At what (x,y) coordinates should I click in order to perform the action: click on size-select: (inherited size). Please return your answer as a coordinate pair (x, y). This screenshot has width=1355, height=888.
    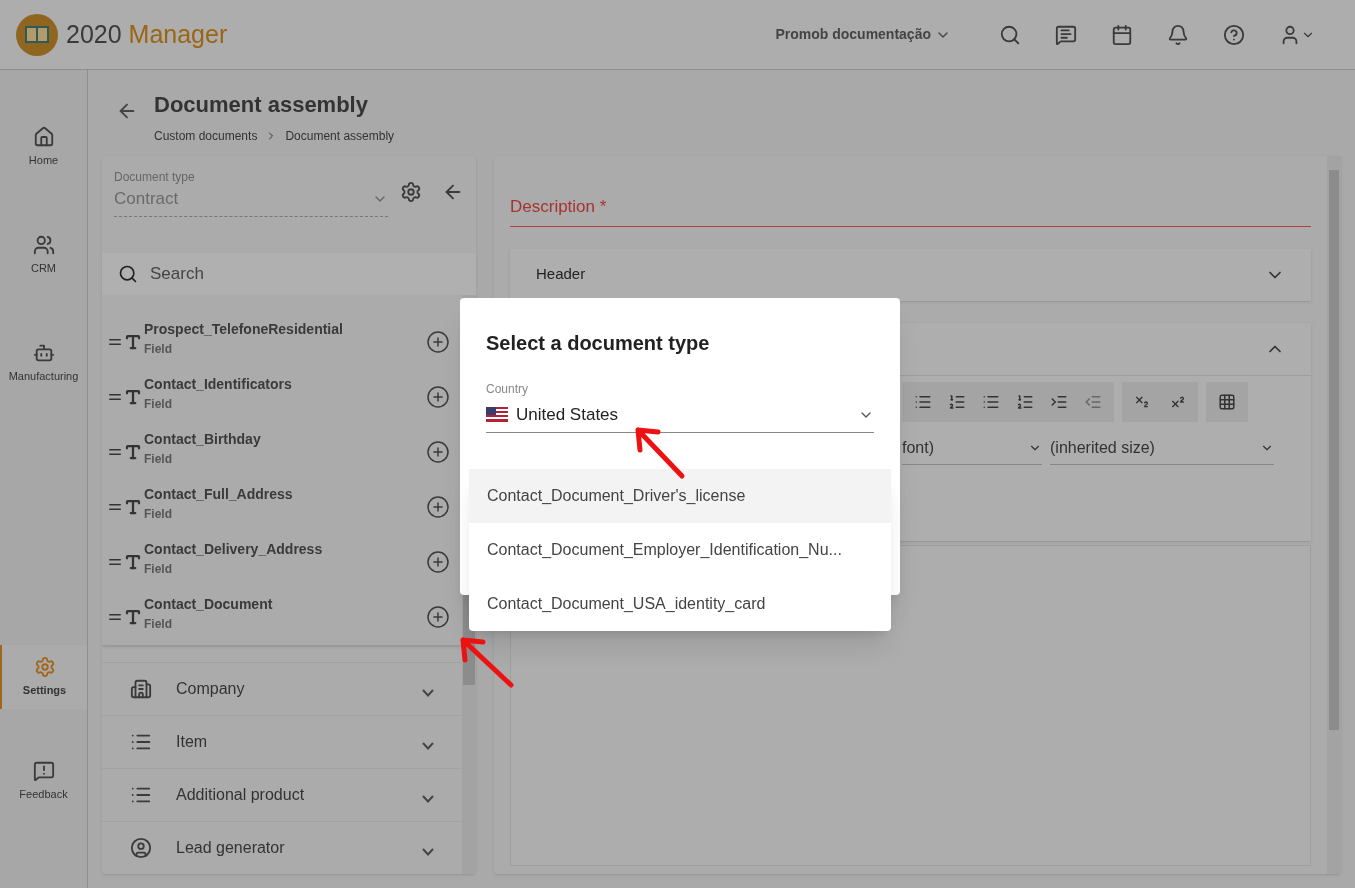
    Looking at the image, I should click on (1162, 450).